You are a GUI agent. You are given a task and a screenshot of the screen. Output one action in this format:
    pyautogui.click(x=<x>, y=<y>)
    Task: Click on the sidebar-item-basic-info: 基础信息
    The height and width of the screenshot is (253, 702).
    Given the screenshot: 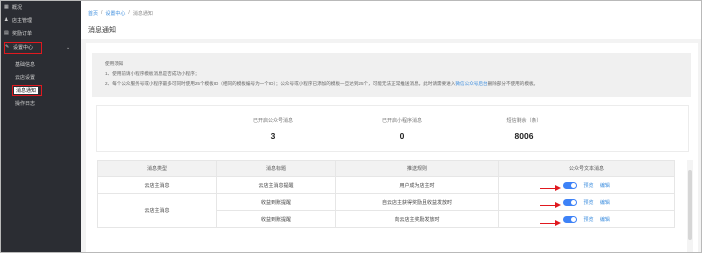 What is the action you would take?
    pyautogui.click(x=25, y=64)
    